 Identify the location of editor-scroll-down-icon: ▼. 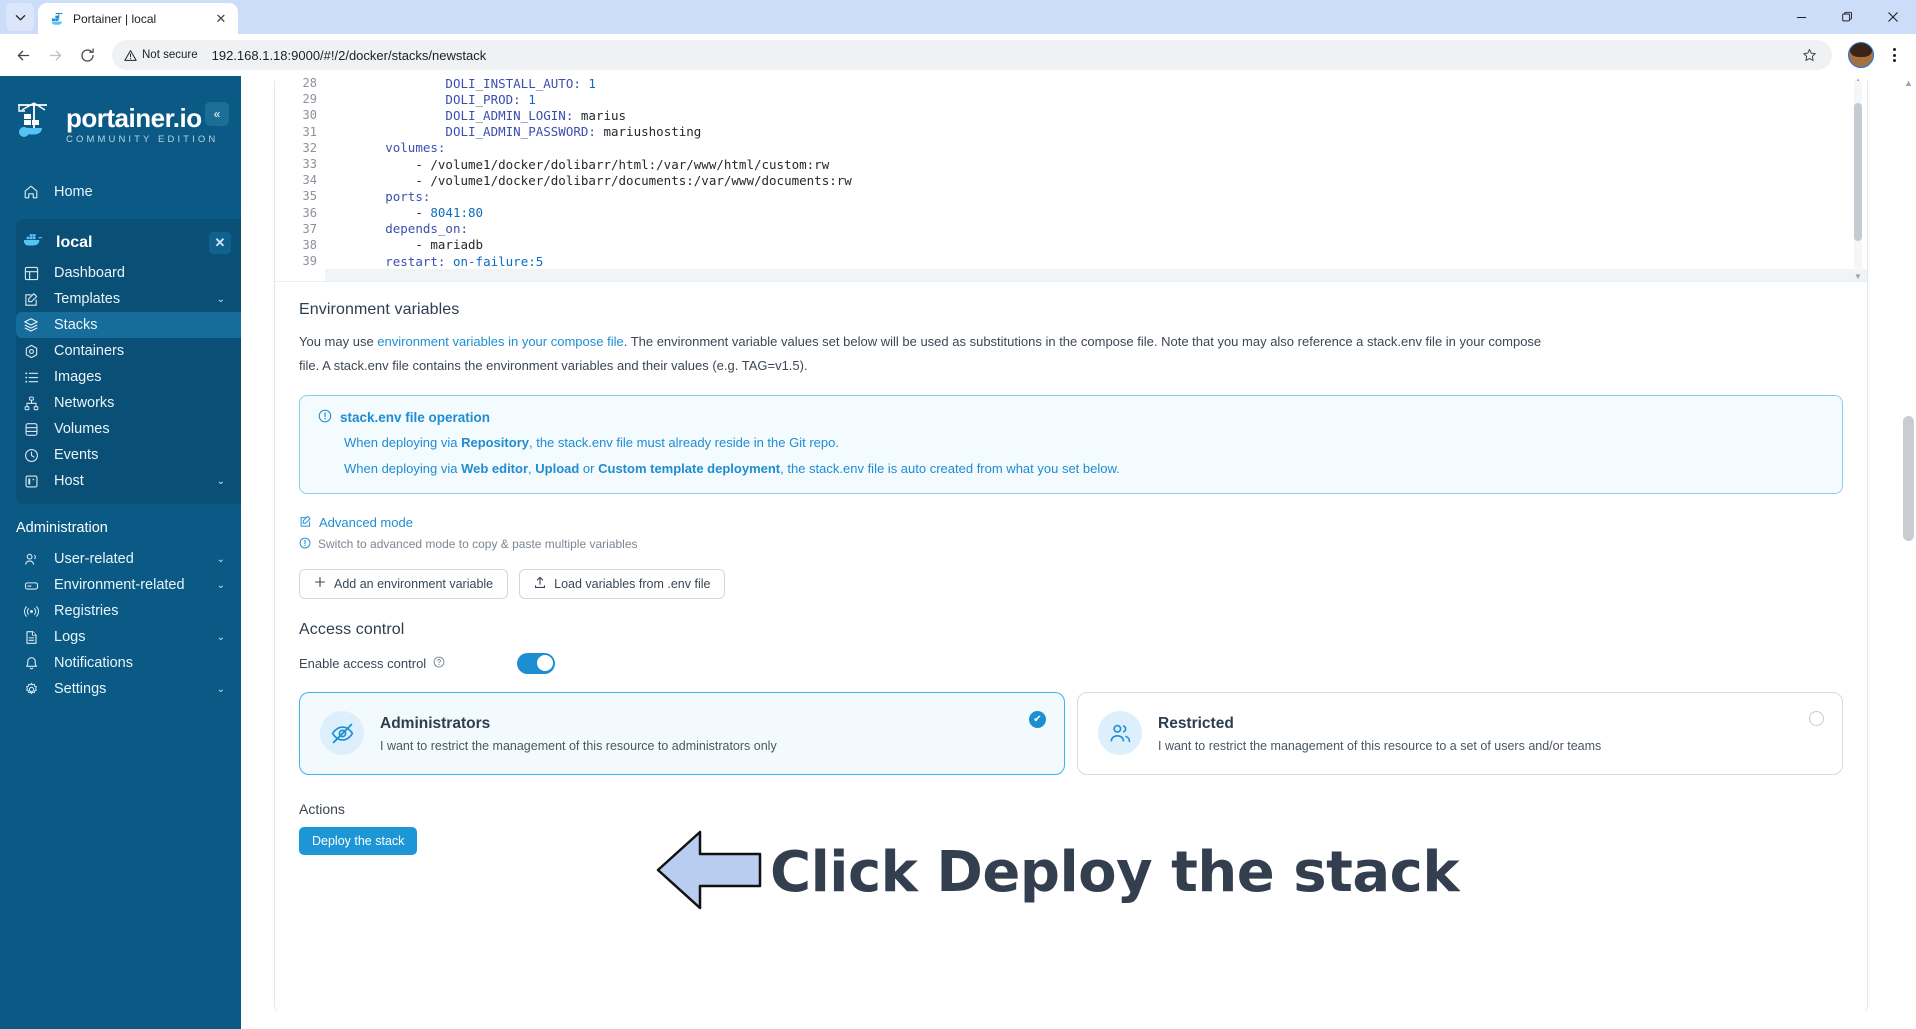
(1858, 277).